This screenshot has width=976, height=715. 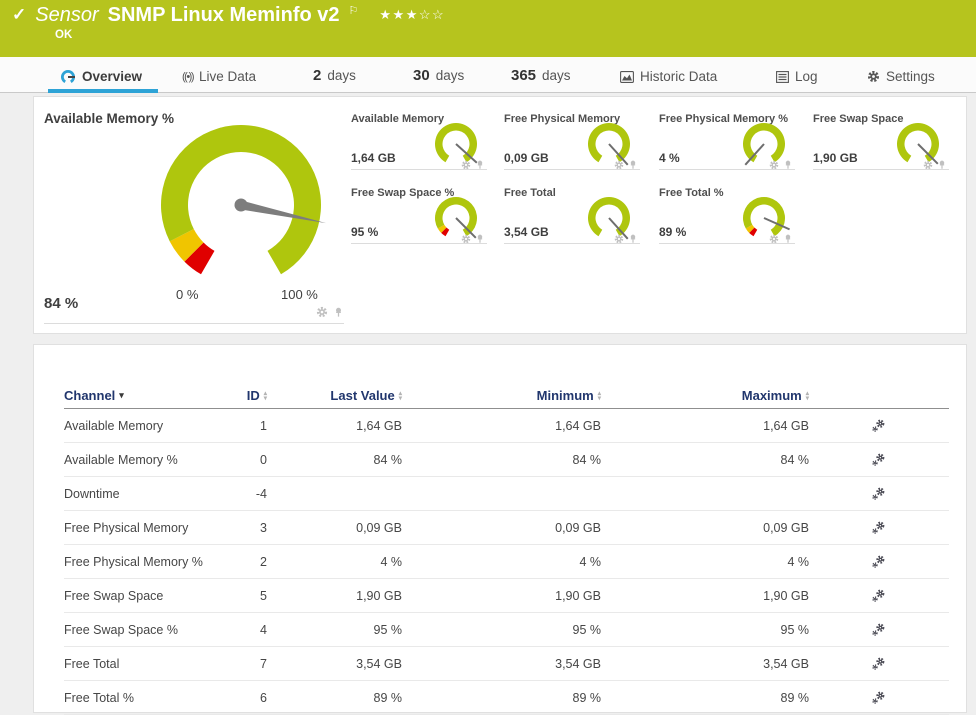 I want to click on cell-last-value: 3,54 GB, so click(x=379, y=663).